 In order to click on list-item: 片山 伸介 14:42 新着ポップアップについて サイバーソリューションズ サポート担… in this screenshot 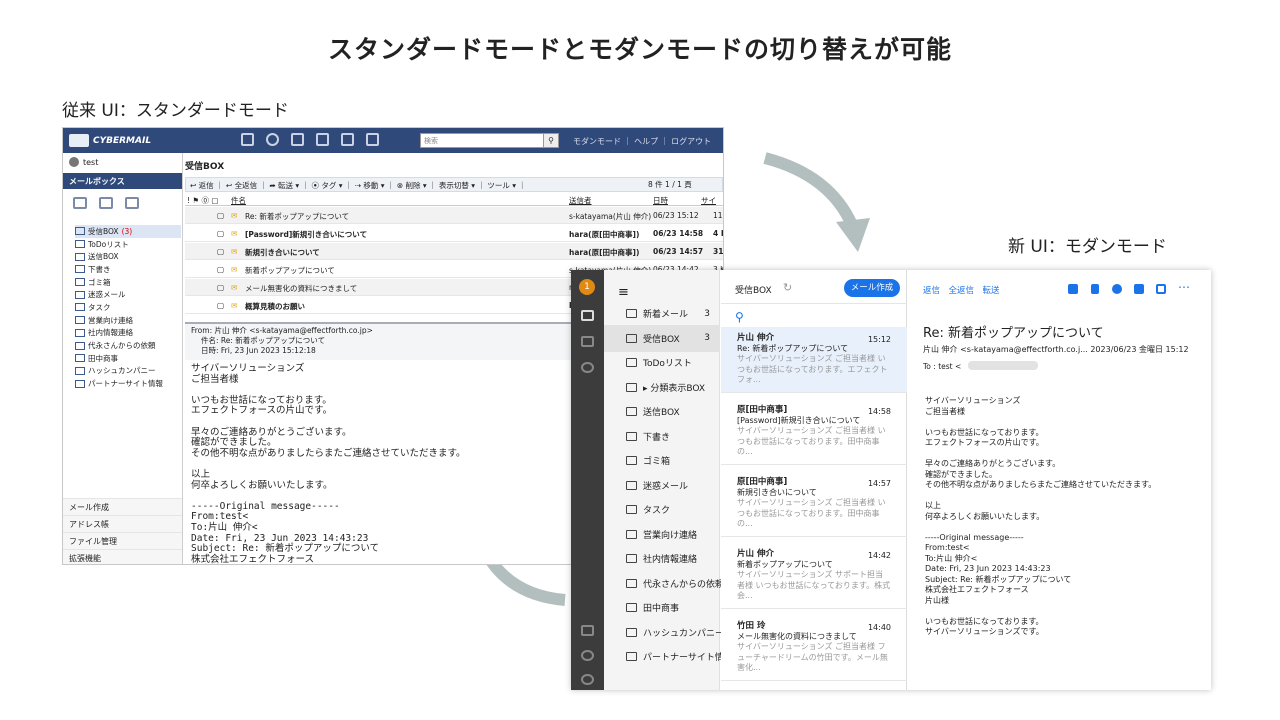, I will do `click(814, 576)`.